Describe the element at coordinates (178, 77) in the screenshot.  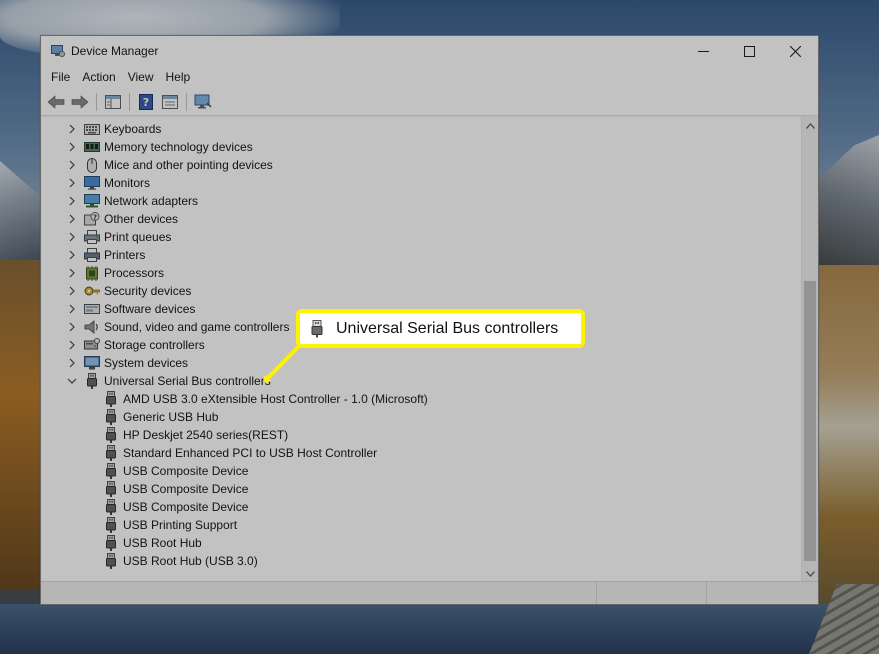
I see `menu-help: Help` at that location.